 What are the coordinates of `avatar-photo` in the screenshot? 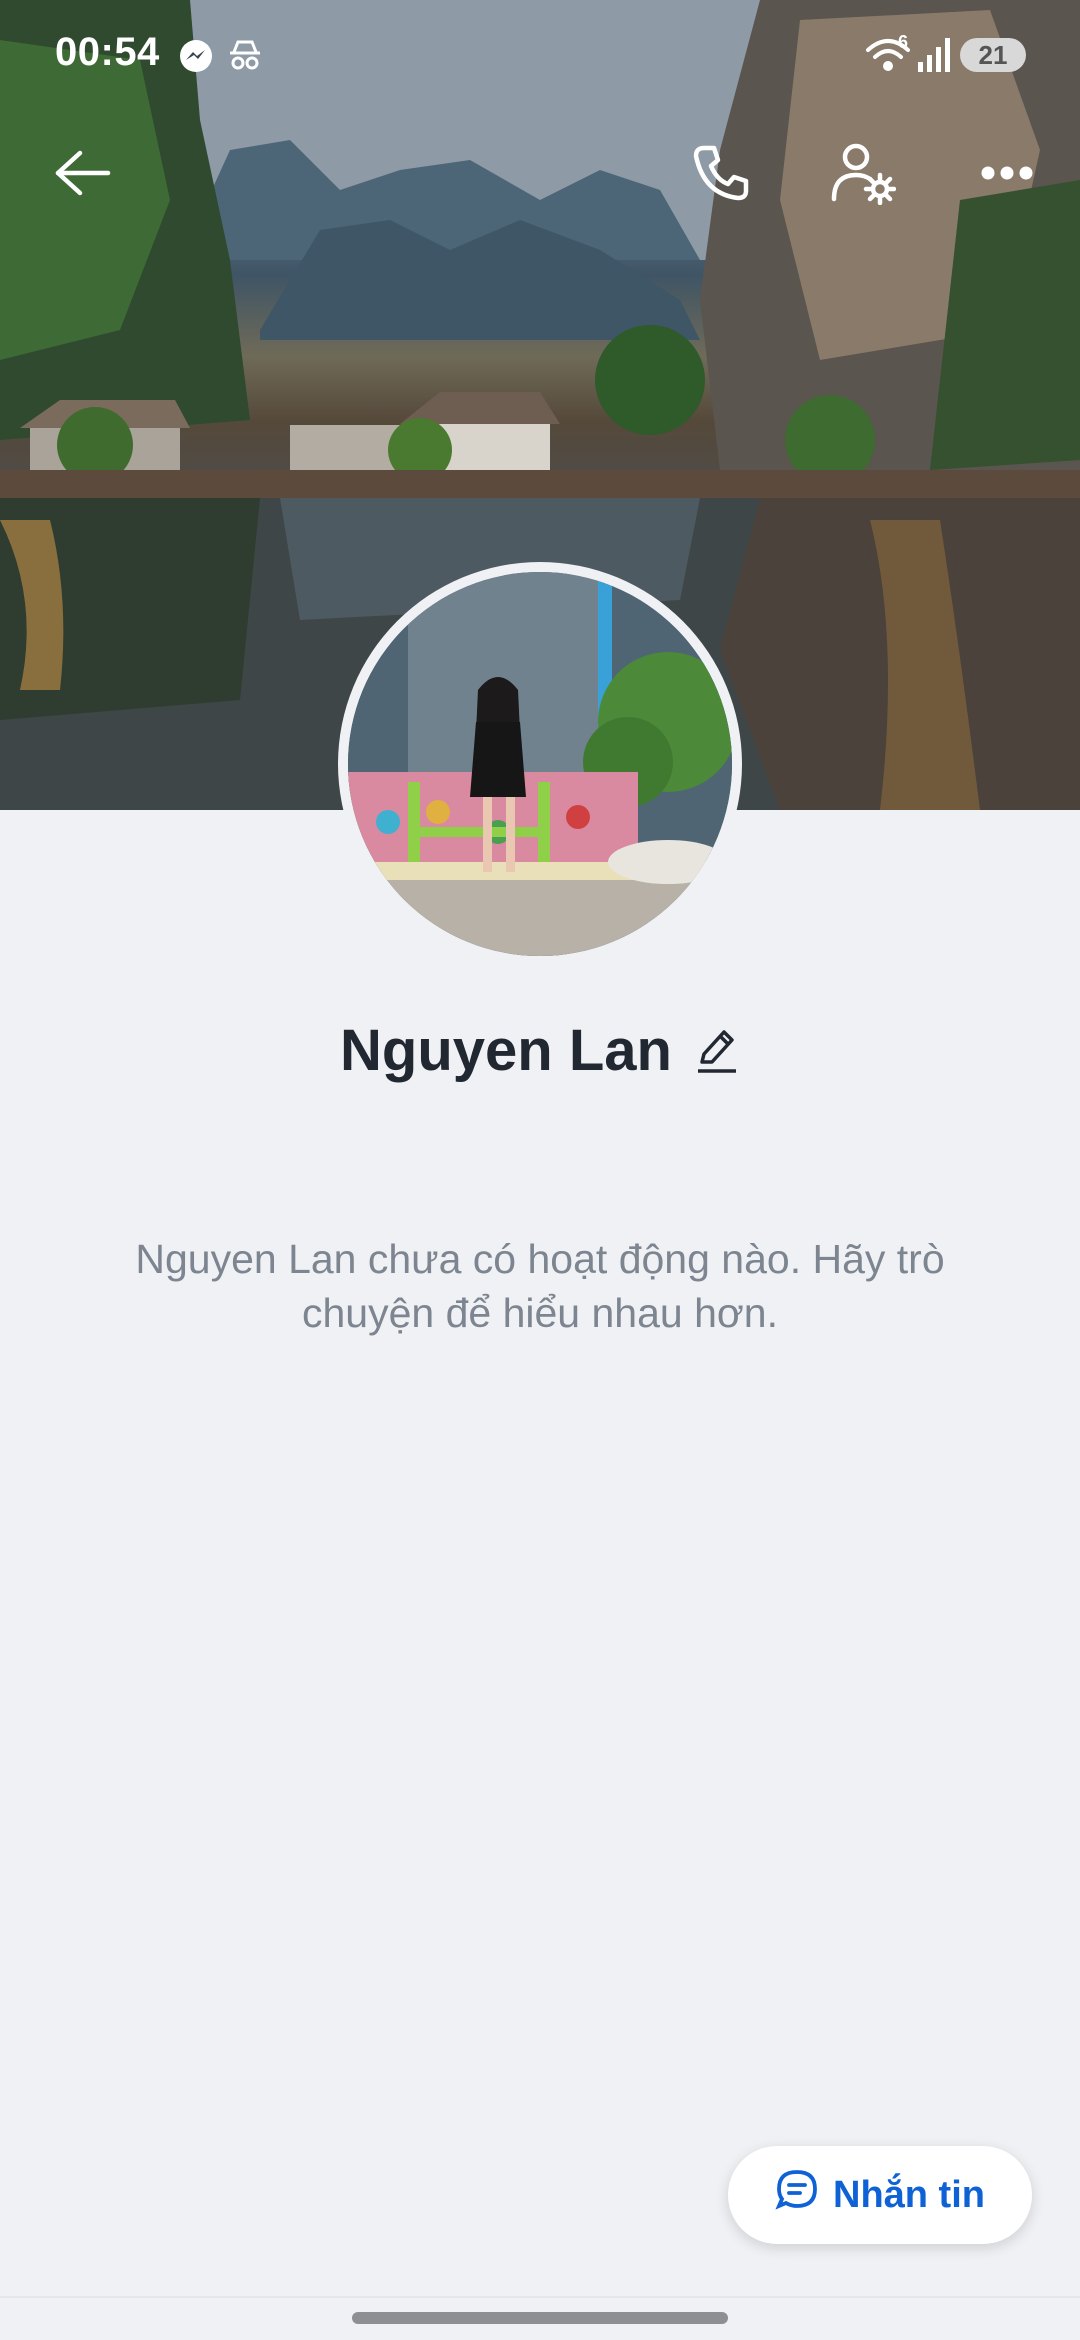 It's located at (540, 764).